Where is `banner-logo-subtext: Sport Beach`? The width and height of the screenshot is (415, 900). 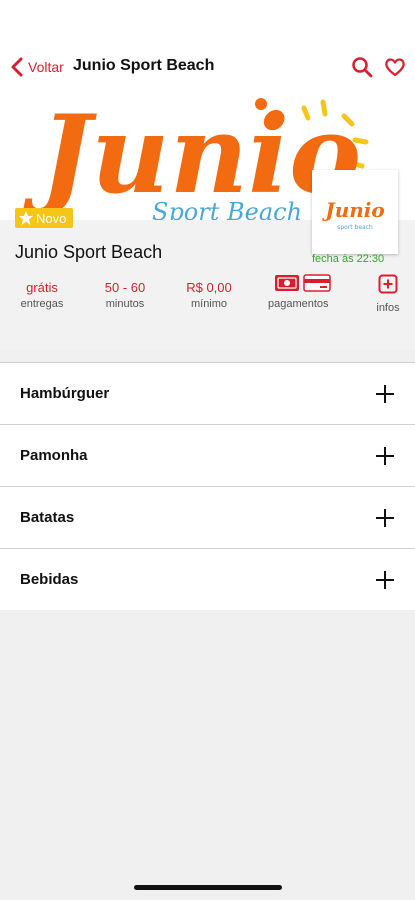 banner-logo-subtext: Sport Beach is located at coordinates (227, 209).